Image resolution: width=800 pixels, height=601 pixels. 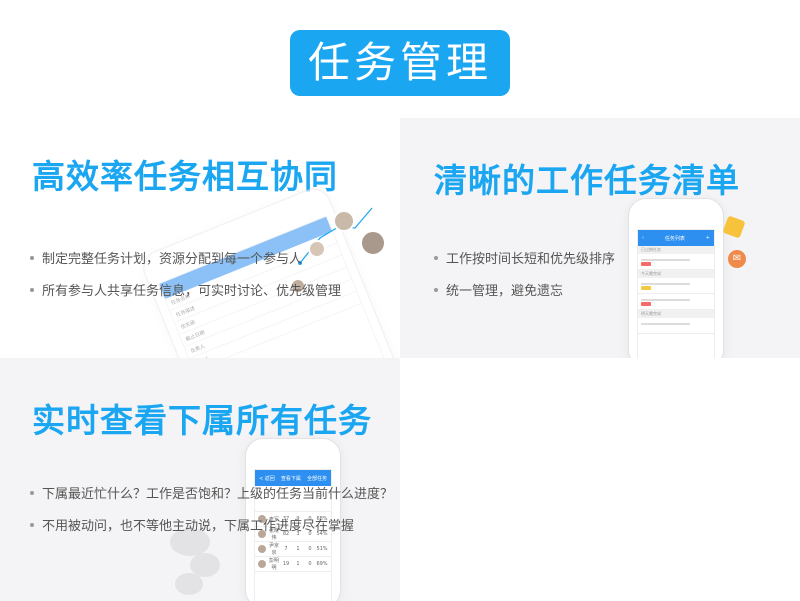 What do you see at coordinates (676, 314) in the screenshot?
I see `list-section: 明天需完成` at bounding box center [676, 314].